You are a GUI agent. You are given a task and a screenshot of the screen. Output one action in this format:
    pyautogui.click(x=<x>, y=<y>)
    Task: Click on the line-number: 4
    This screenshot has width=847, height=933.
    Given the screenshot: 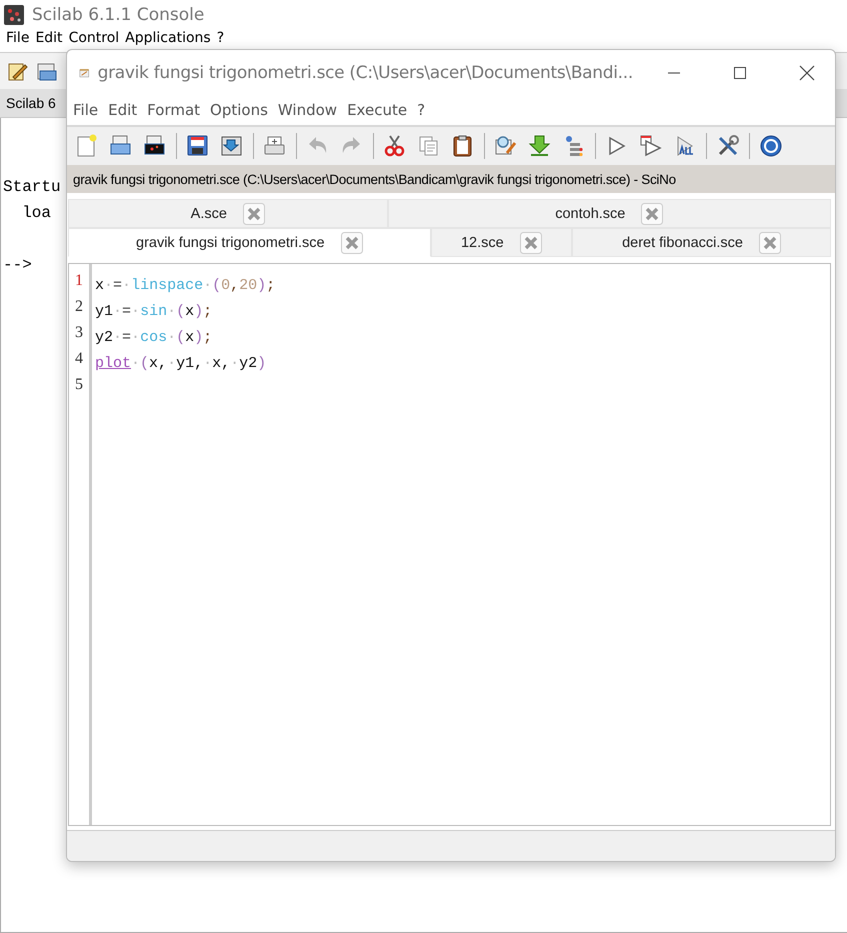 What is the action you would take?
    pyautogui.click(x=79, y=359)
    